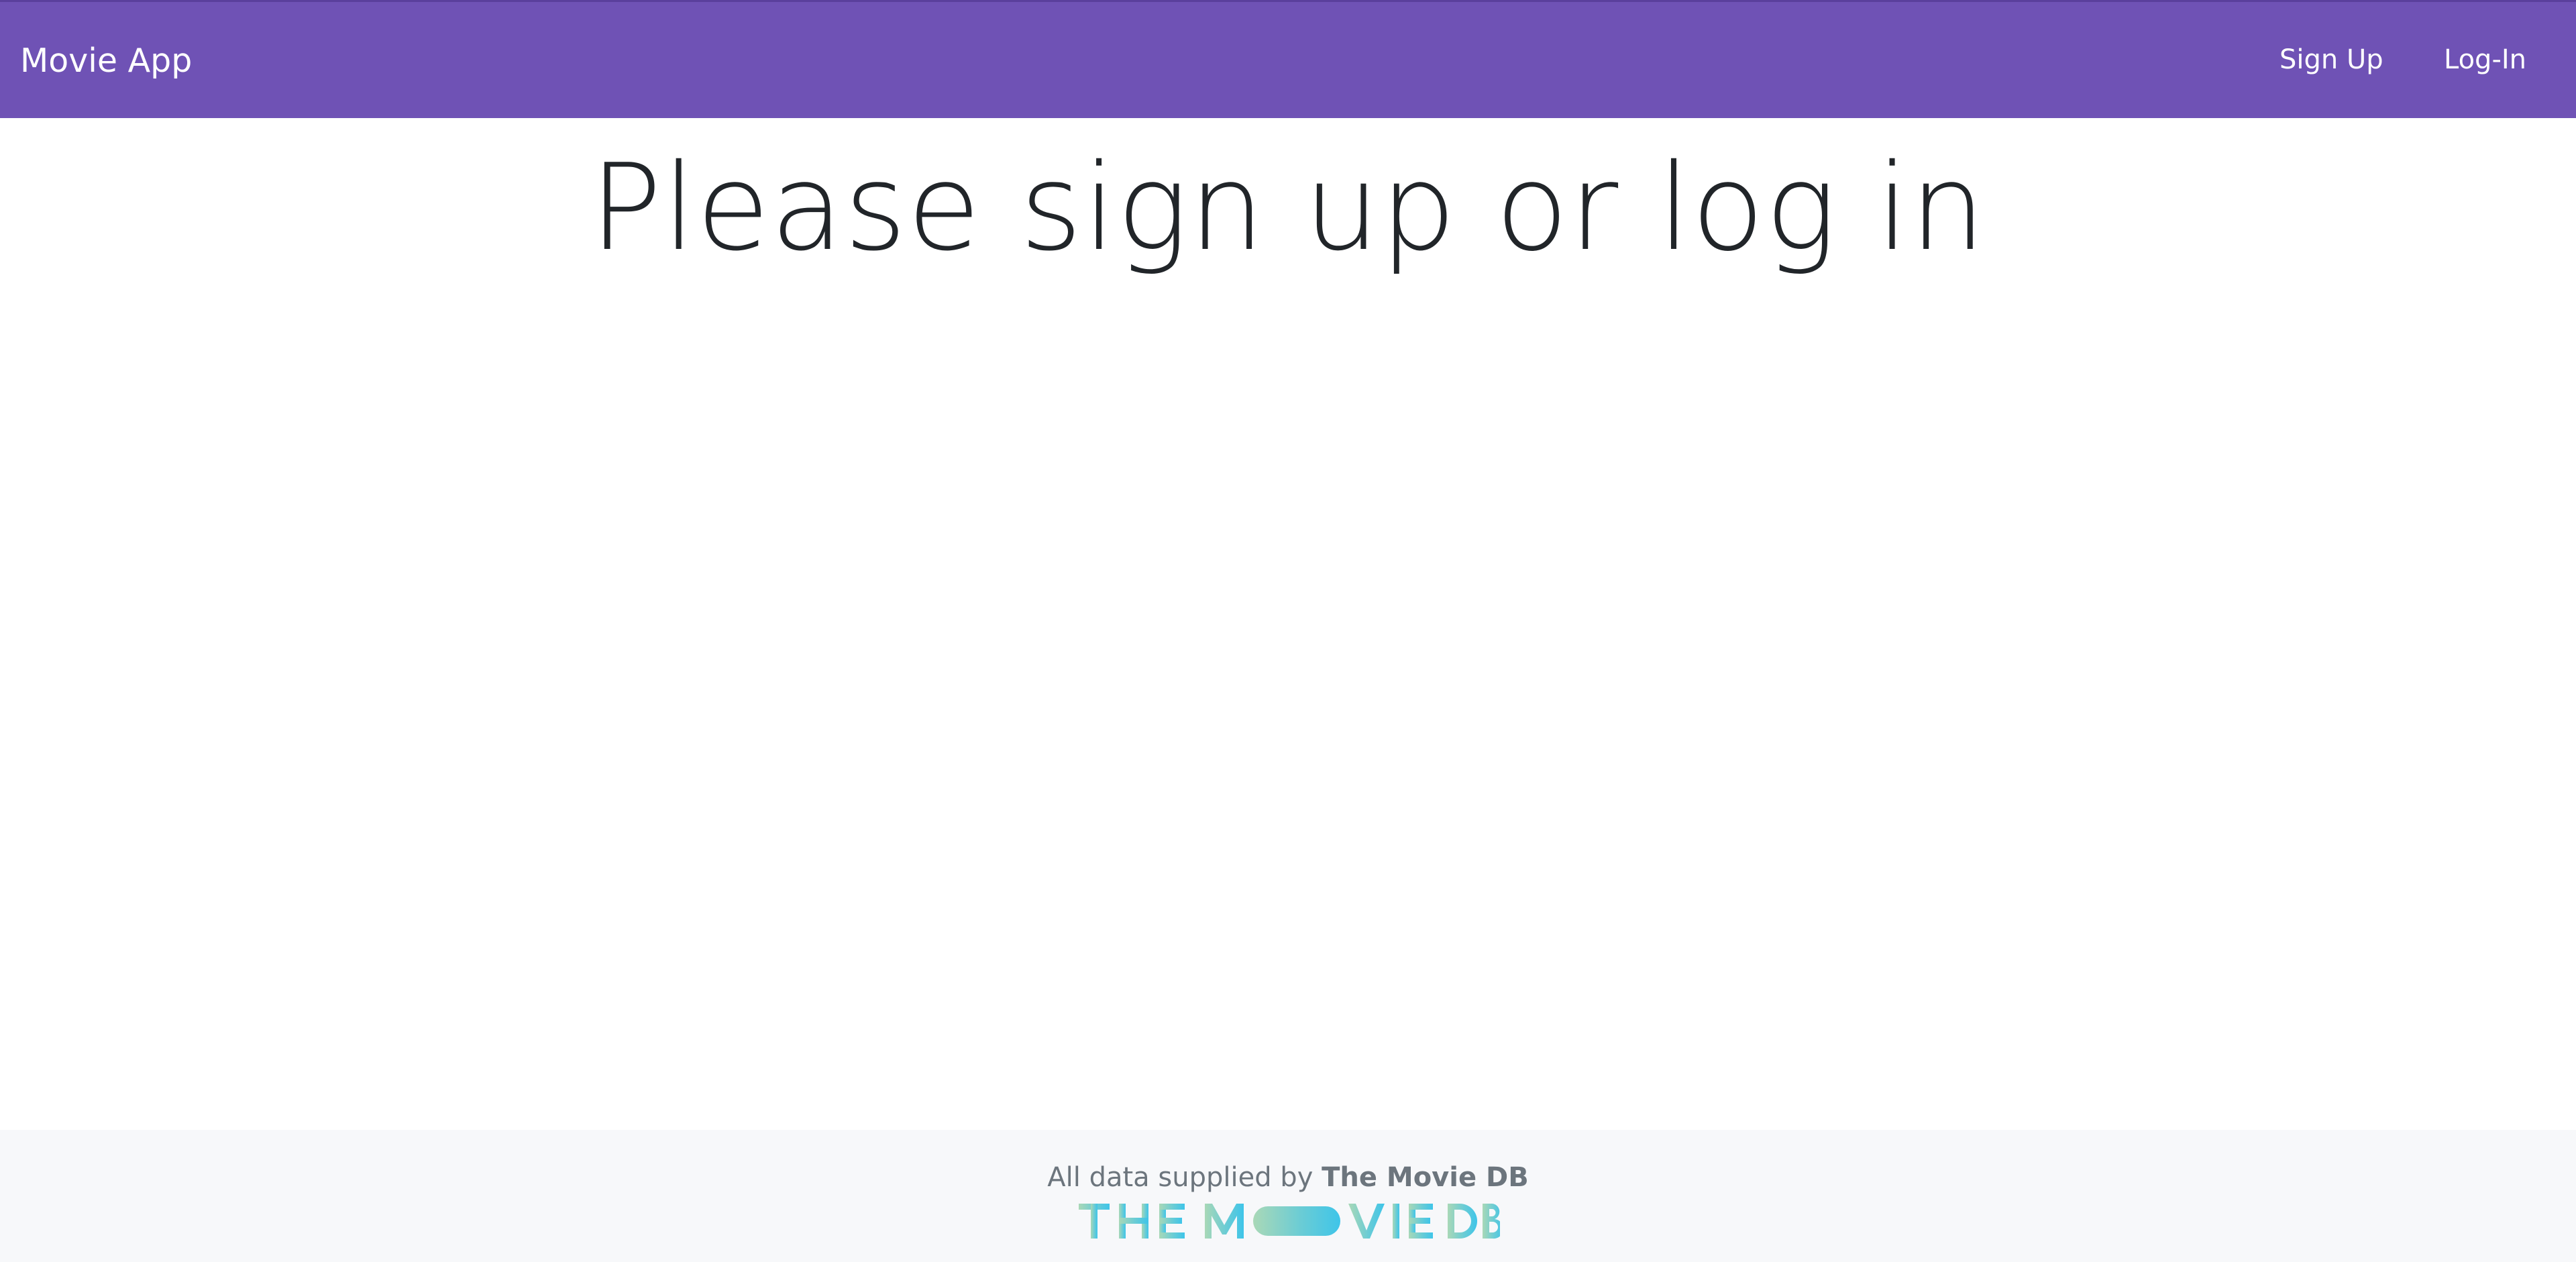 The image size is (2576, 1262). Describe the element at coordinates (1289, 1221) in the screenshot. I see `tmdb-logo` at that location.